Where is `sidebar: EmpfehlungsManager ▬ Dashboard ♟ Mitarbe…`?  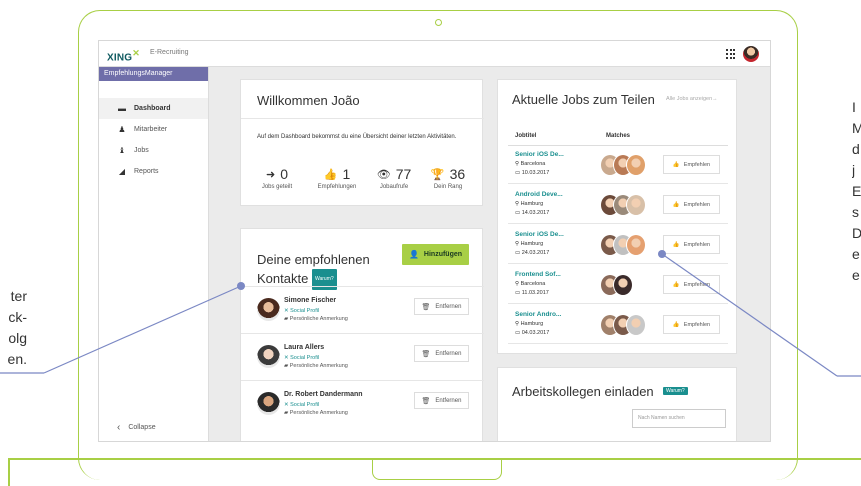
sidebar: EmpfehlungsManager ▬ Dashboard ♟ Mitarbe… is located at coordinates (154, 254).